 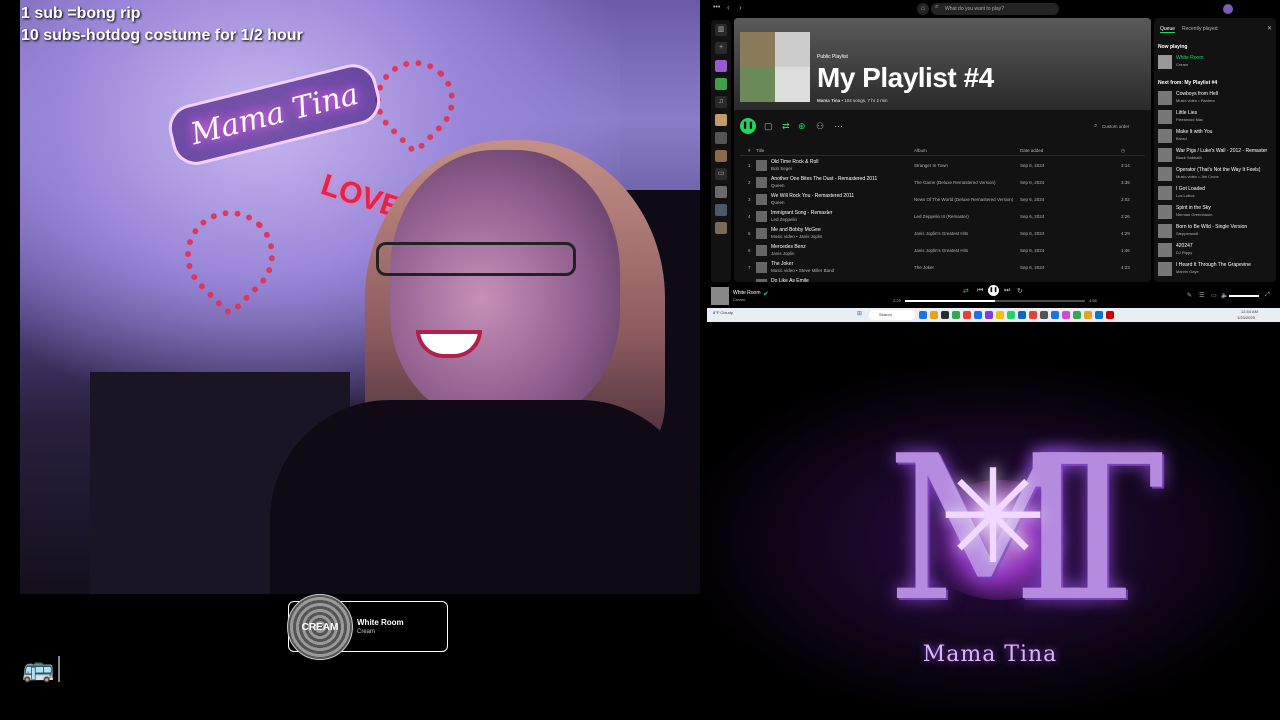 What do you see at coordinates (802, 126) in the screenshot?
I see `download-icon: ⊕` at bounding box center [802, 126].